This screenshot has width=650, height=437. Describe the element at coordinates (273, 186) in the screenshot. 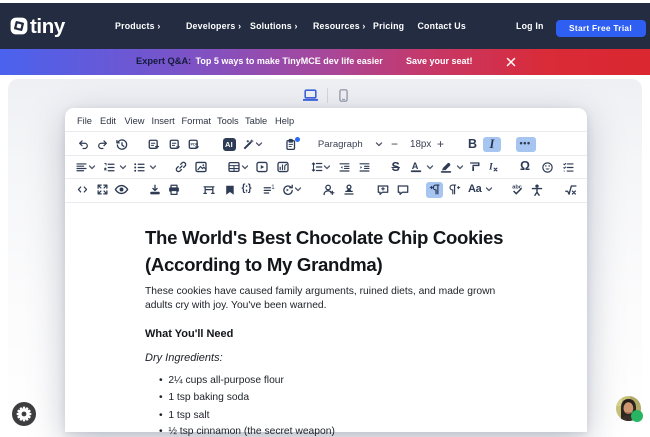

I see `svg-text: 1` at that location.